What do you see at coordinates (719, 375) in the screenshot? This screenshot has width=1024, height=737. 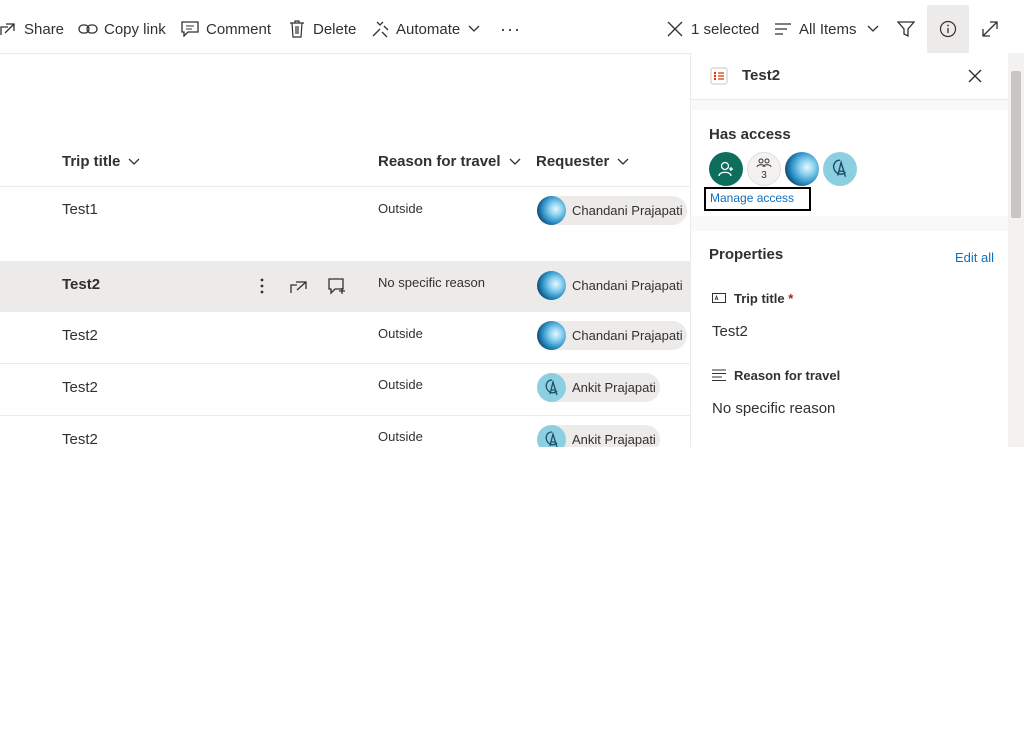 I see `multiline-text-icon` at bounding box center [719, 375].